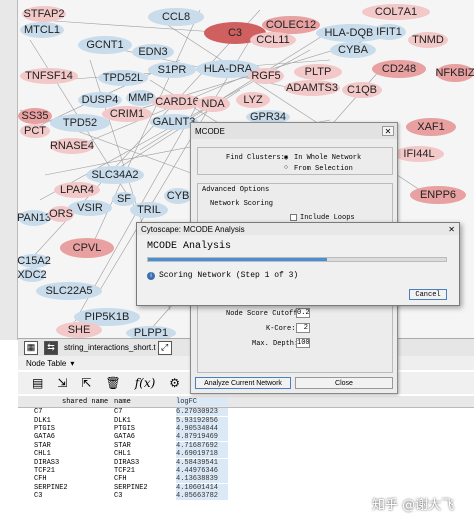 The image size is (474, 518). I want to click on network-node: ENPP6, so click(438, 195).